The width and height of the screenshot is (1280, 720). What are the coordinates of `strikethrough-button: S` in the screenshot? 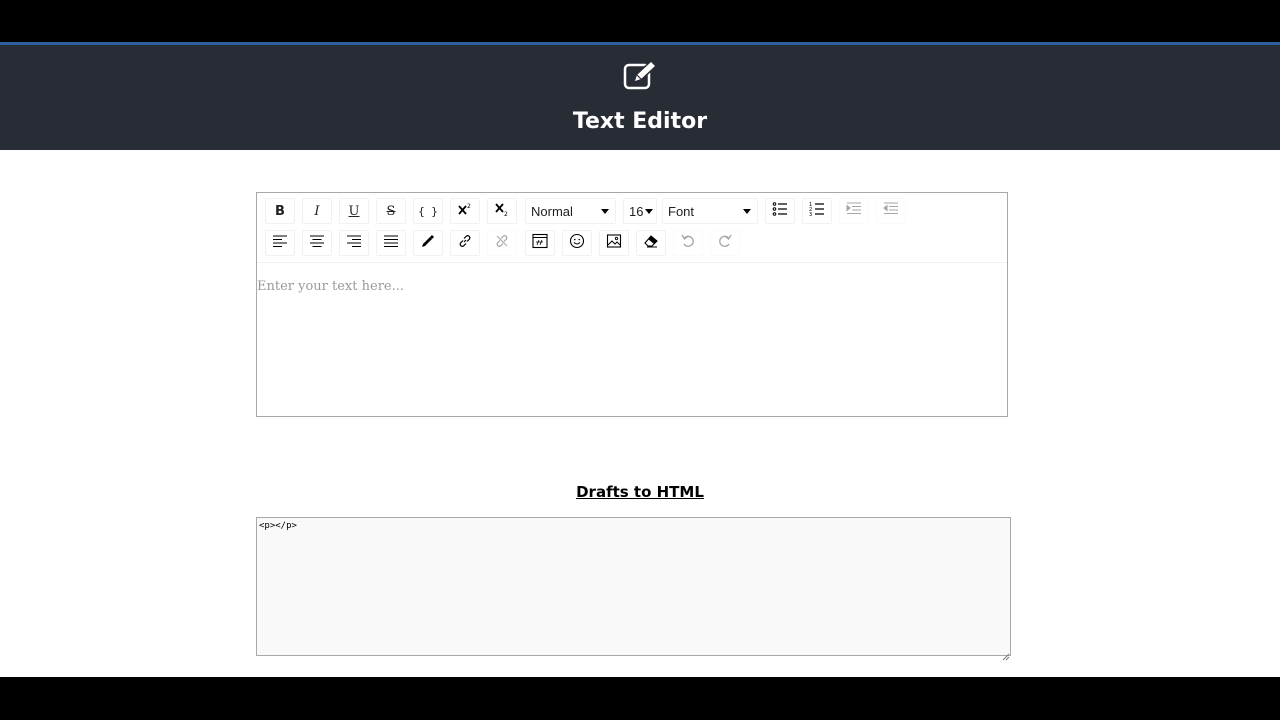 It's located at (391, 211).